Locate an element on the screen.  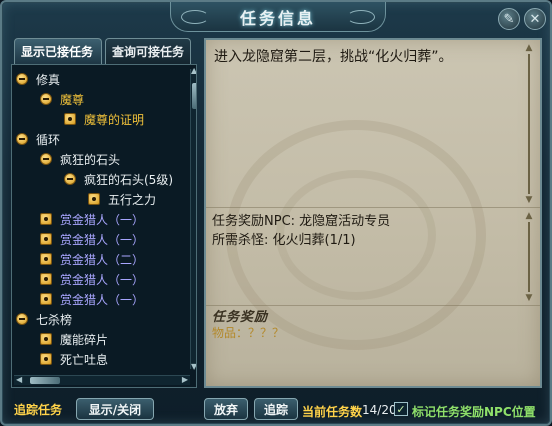
scroll-down-icon: ▼ is located at coordinates (193, 367).